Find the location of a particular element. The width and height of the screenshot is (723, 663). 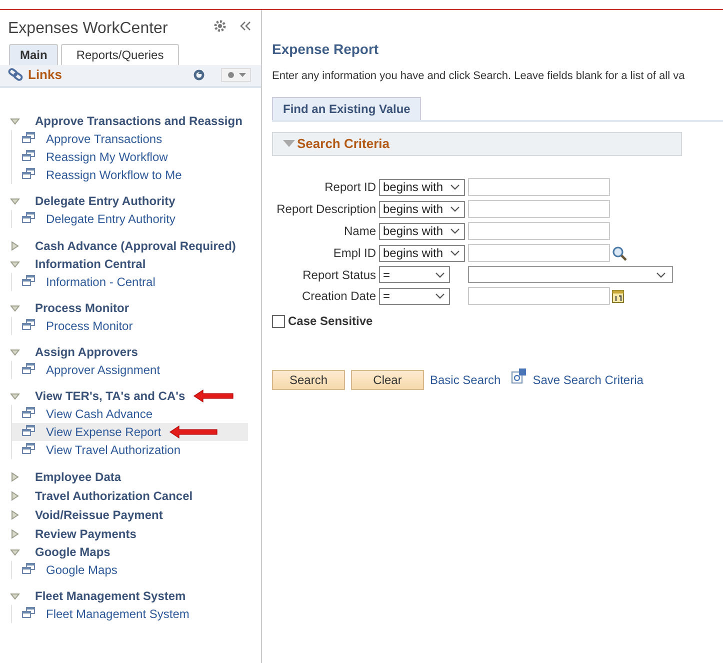

group-heading: Assign Approvers is located at coordinates (86, 352).